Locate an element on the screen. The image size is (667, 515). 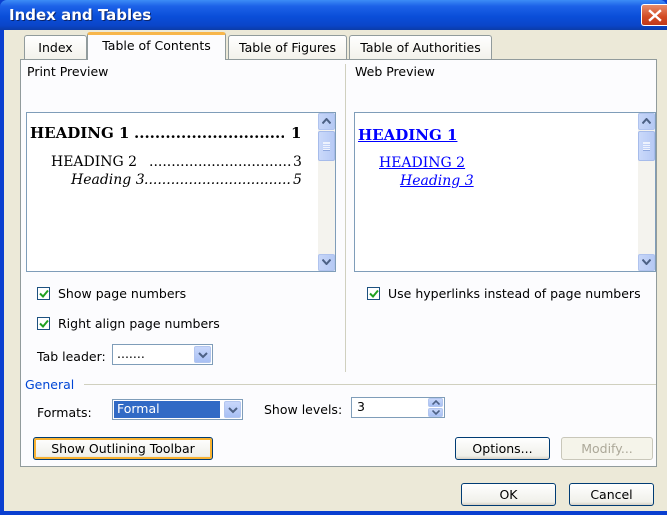
web-heading-3: Heading 3 is located at coordinates (437, 181).